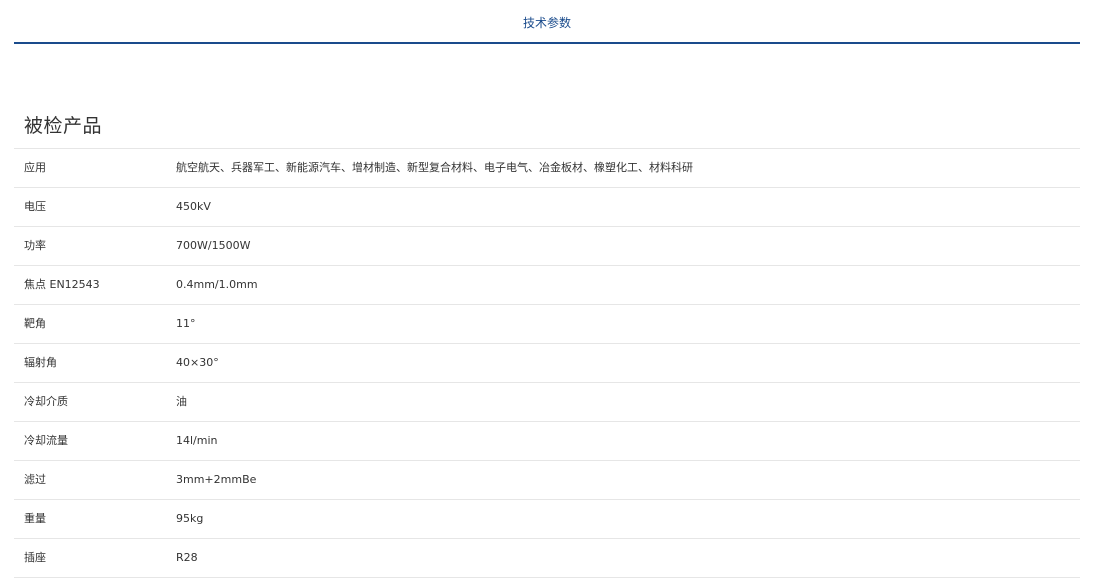 The width and height of the screenshot is (1104, 584). What do you see at coordinates (213, 245) in the screenshot?
I see `spec-value: 700W/1500W` at bounding box center [213, 245].